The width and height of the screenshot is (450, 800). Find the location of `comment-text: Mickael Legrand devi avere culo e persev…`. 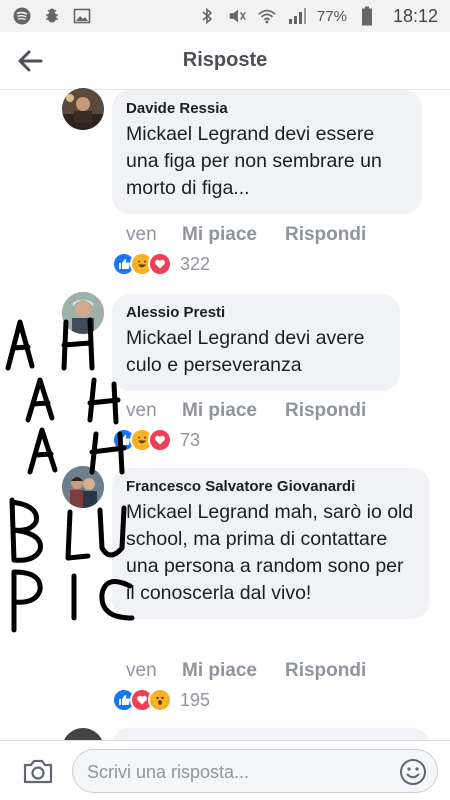

comment-text: Mickael Legrand devi avere culo e persev… is located at coordinates (245, 351).